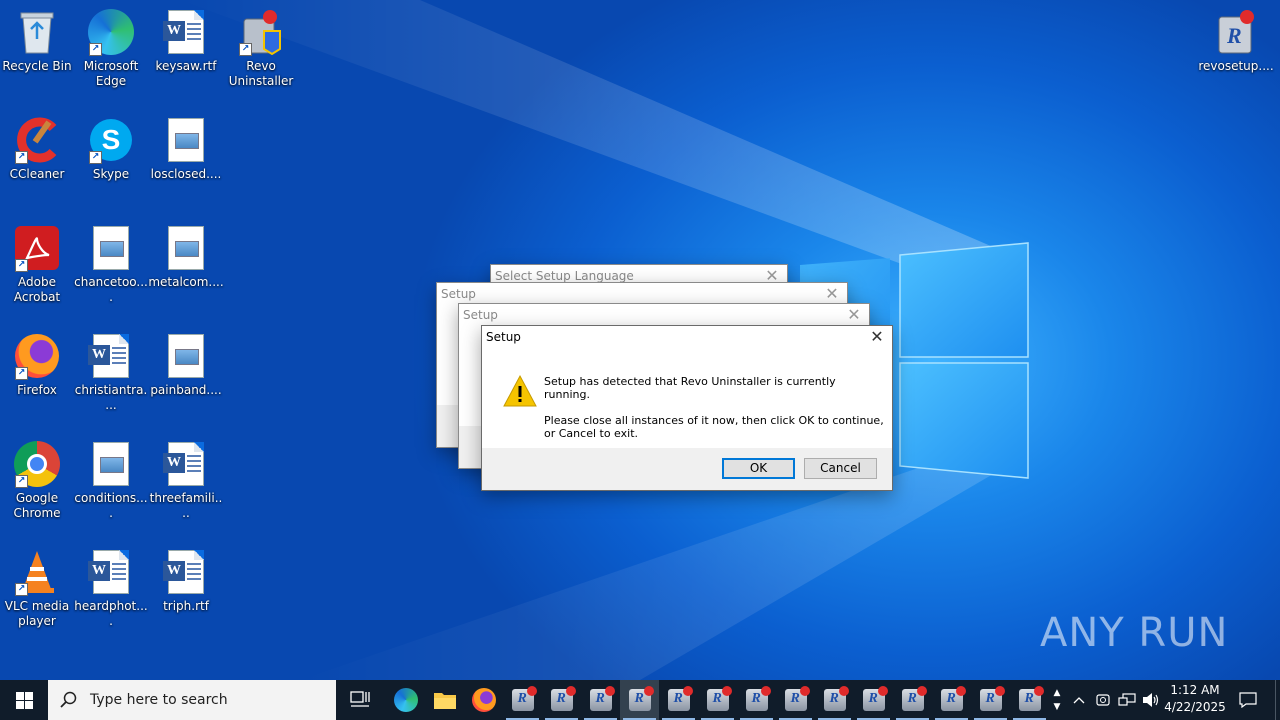 Image resolution: width=1280 pixels, height=720 pixels. Describe the element at coordinates (840, 468) in the screenshot. I see `cancel-button: Cancel` at that location.